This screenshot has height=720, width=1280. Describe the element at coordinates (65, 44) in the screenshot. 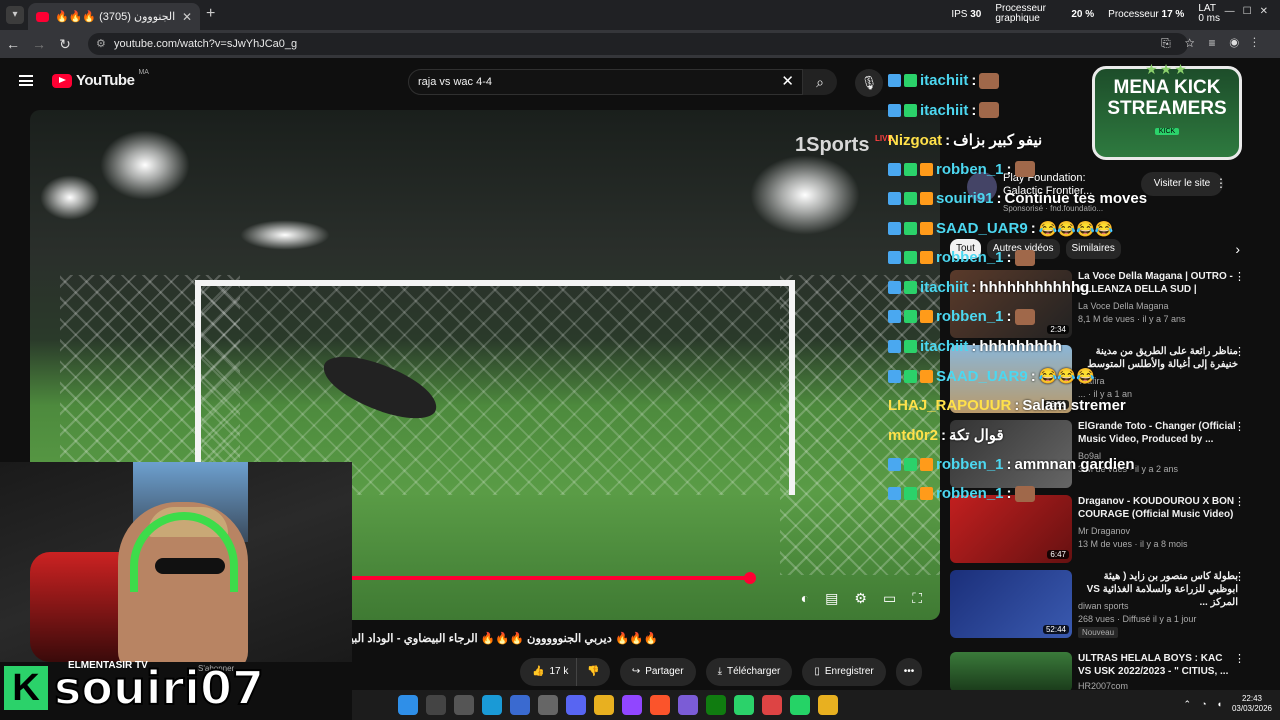

I see `reload-button: ↻` at that location.